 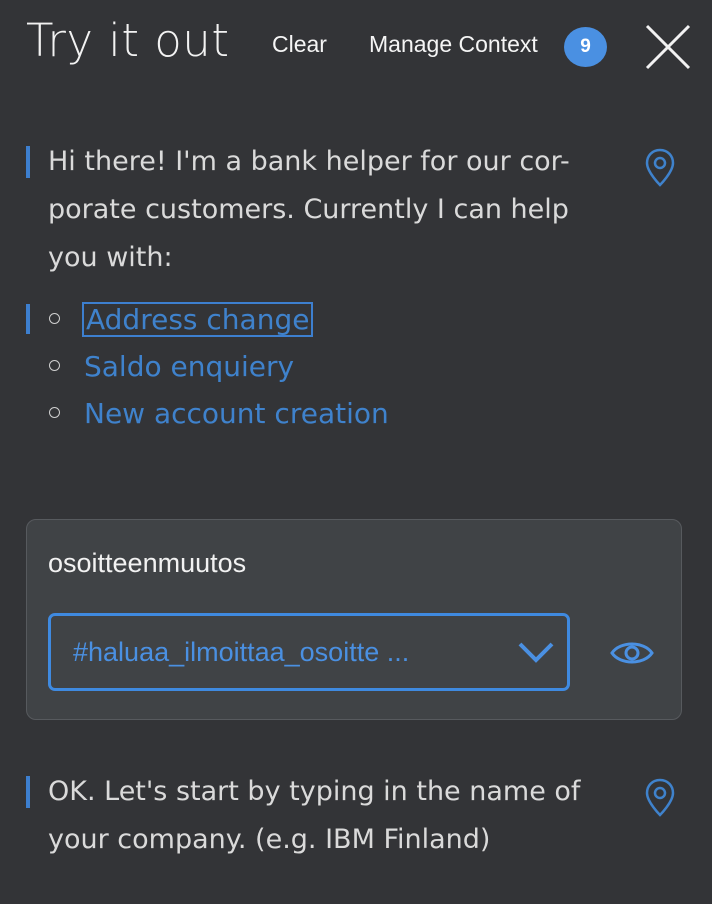 What do you see at coordinates (110, 257) in the screenshot?
I see `message-line: you with:` at bounding box center [110, 257].